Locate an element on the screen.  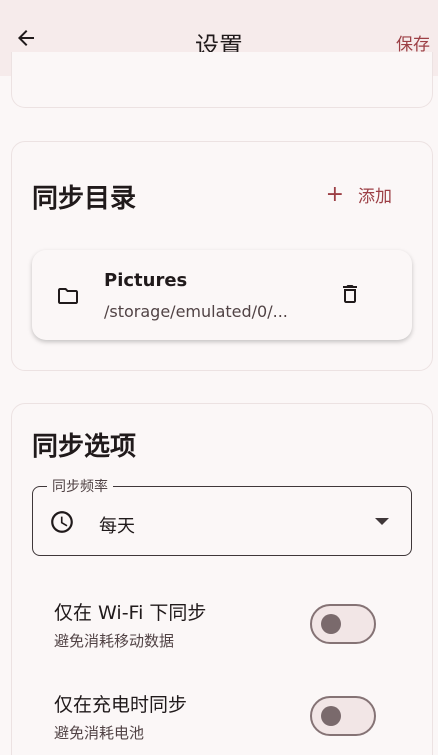
add-directory-label: 添加 is located at coordinates (375, 197).